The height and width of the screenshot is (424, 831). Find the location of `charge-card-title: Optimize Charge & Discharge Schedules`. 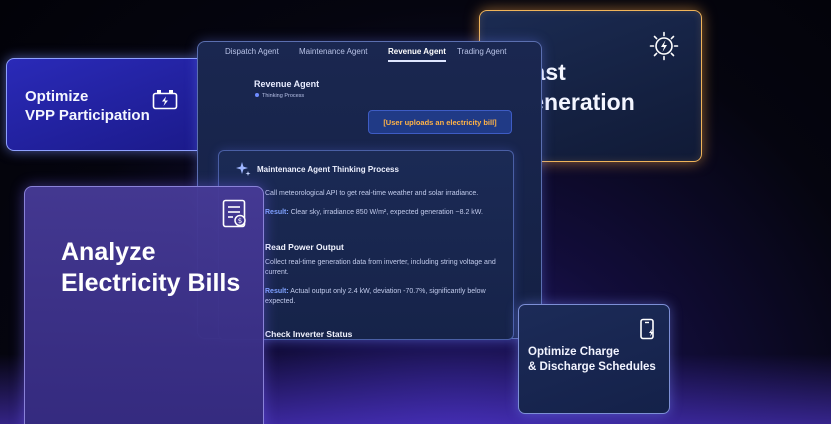

charge-card-title: Optimize Charge & Discharge Schedules is located at coordinates (592, 359).